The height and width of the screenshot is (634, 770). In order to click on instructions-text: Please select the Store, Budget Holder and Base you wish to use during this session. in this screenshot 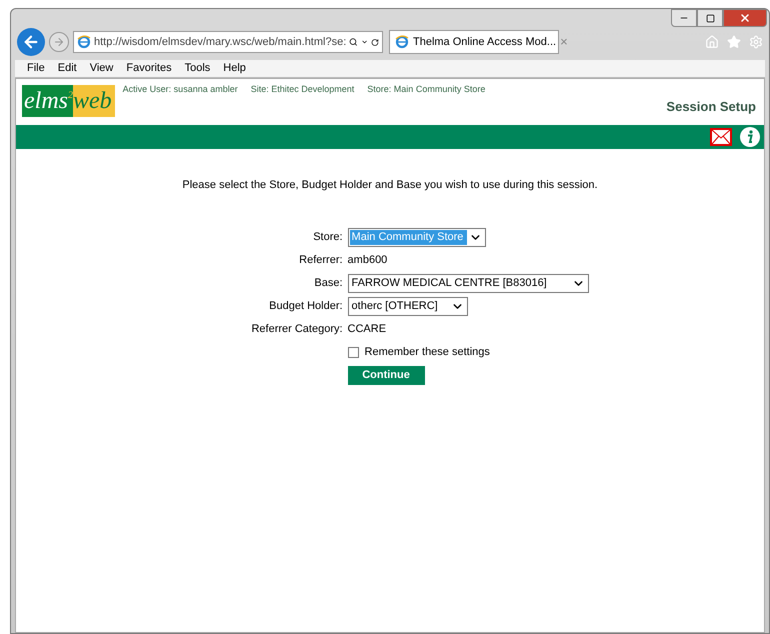, I will do `click(390, 185)`.